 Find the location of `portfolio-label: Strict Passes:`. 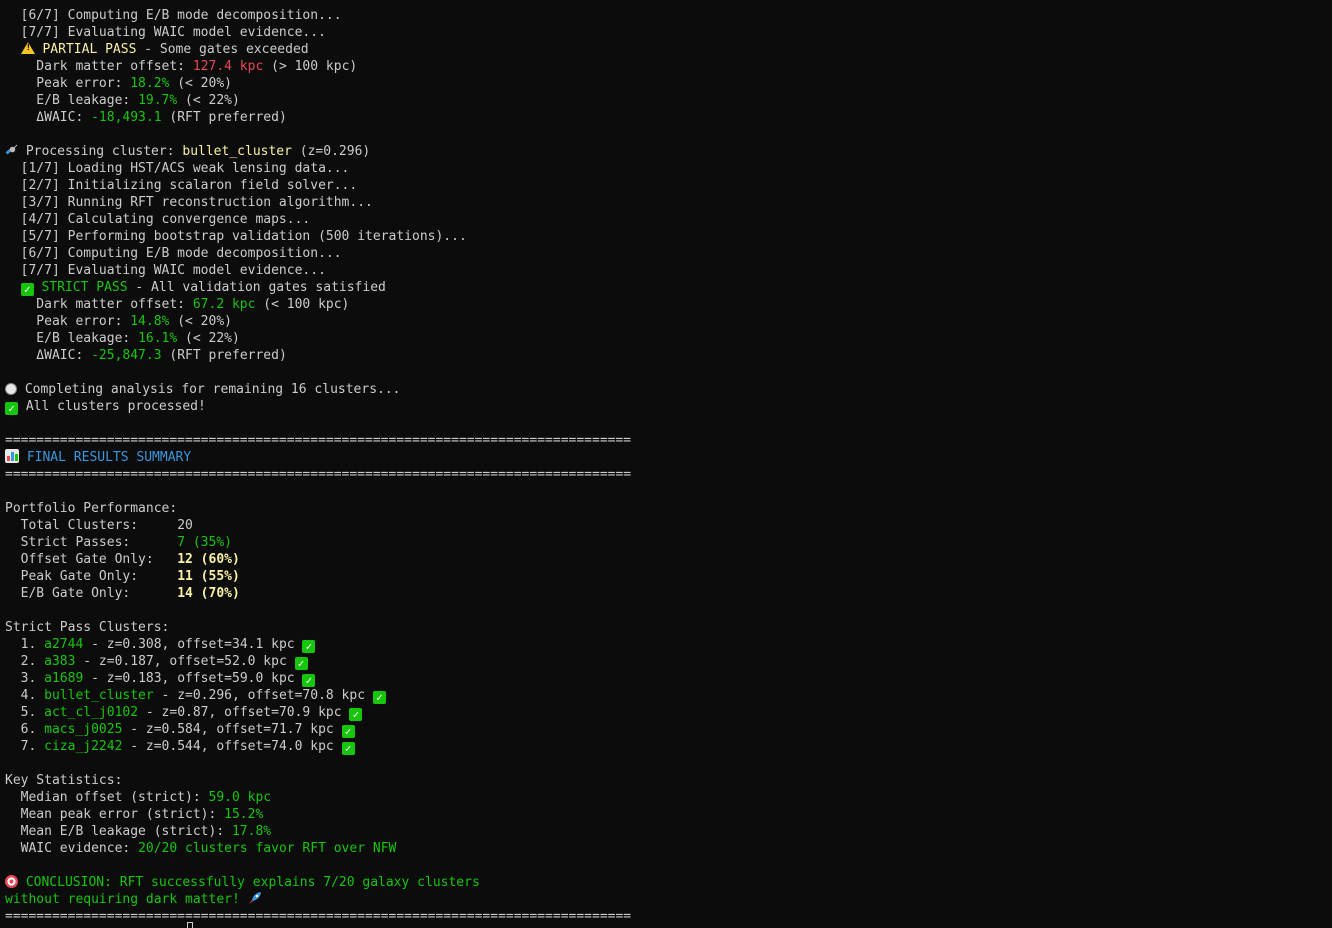

portfolio-label: Strict Passes: is located at coordinates (91, 542).